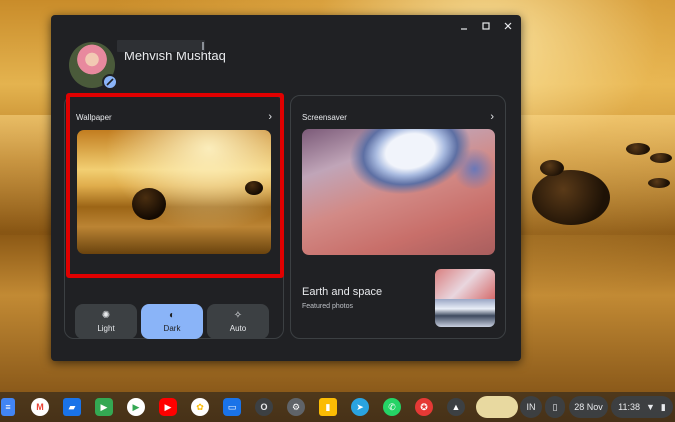  I want to click on wifi-icon: ▼, so click(650, 407).